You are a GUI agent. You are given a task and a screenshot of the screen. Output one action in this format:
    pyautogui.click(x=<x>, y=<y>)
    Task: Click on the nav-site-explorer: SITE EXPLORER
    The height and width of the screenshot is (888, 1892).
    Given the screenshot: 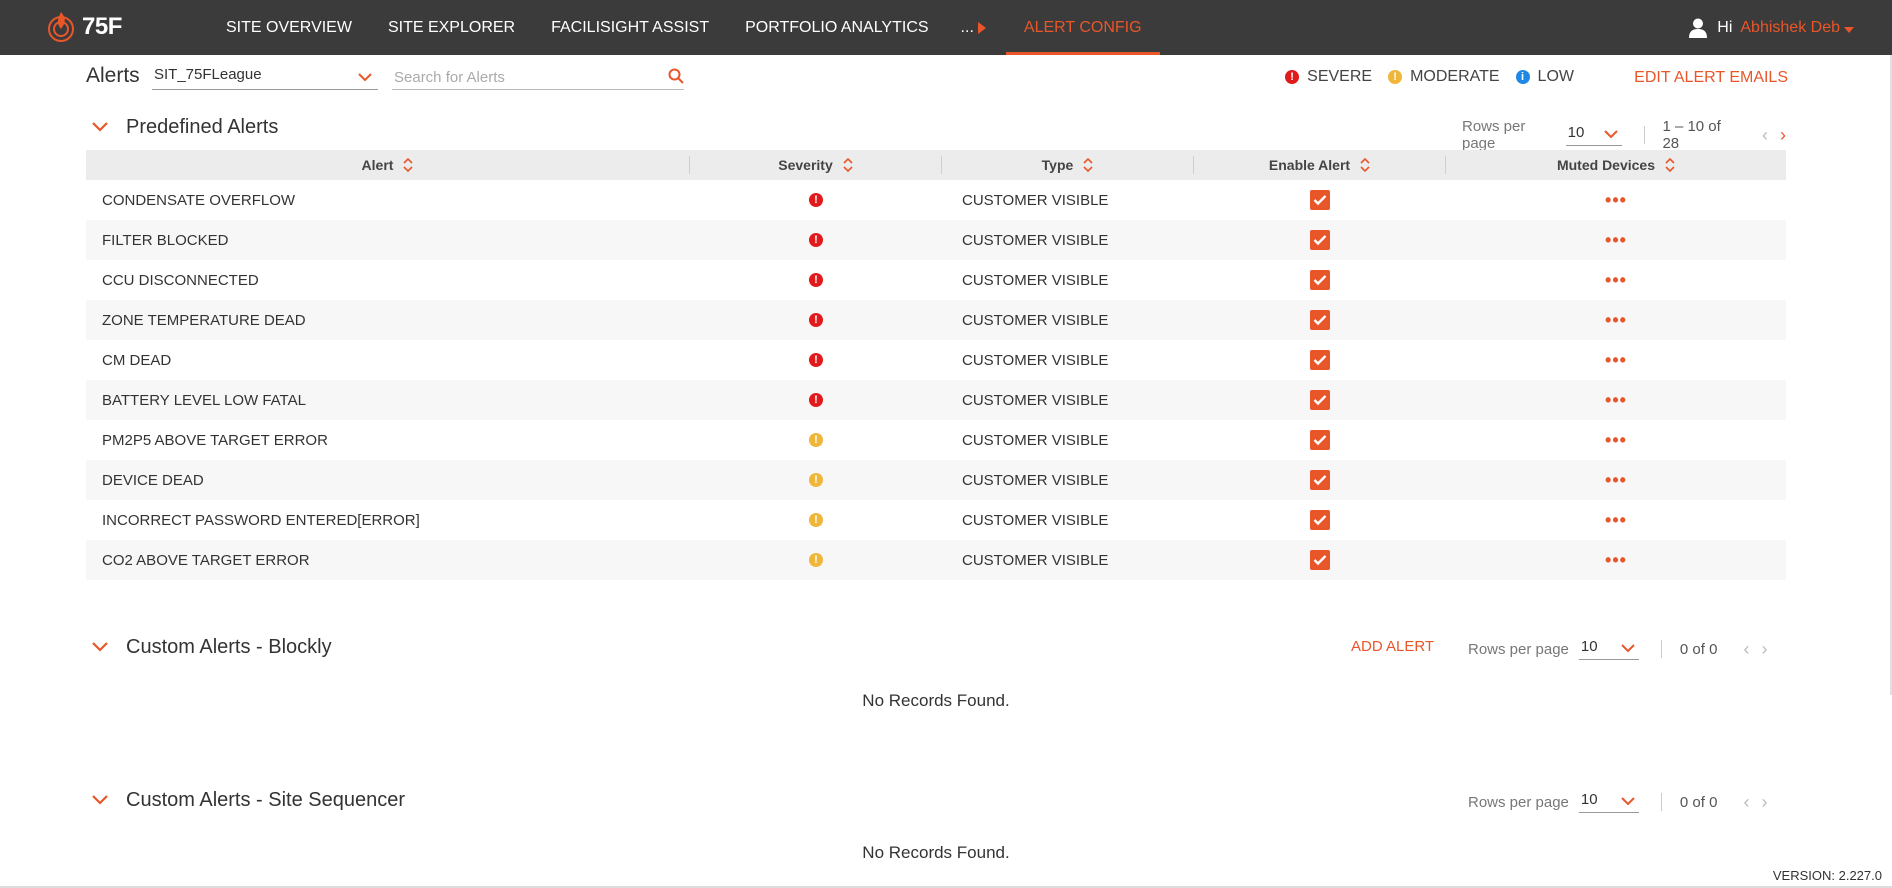 What is the action you would take?
    pyautogui.click(x=451, y=27)
    